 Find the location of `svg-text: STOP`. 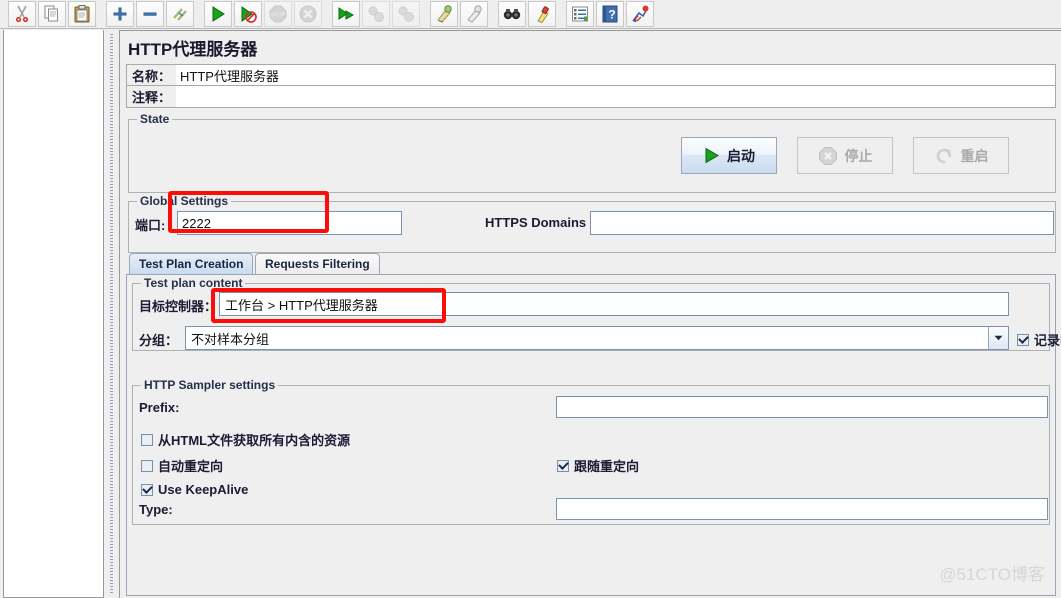

svg-text: STOP is located at coordinates (278, 16).